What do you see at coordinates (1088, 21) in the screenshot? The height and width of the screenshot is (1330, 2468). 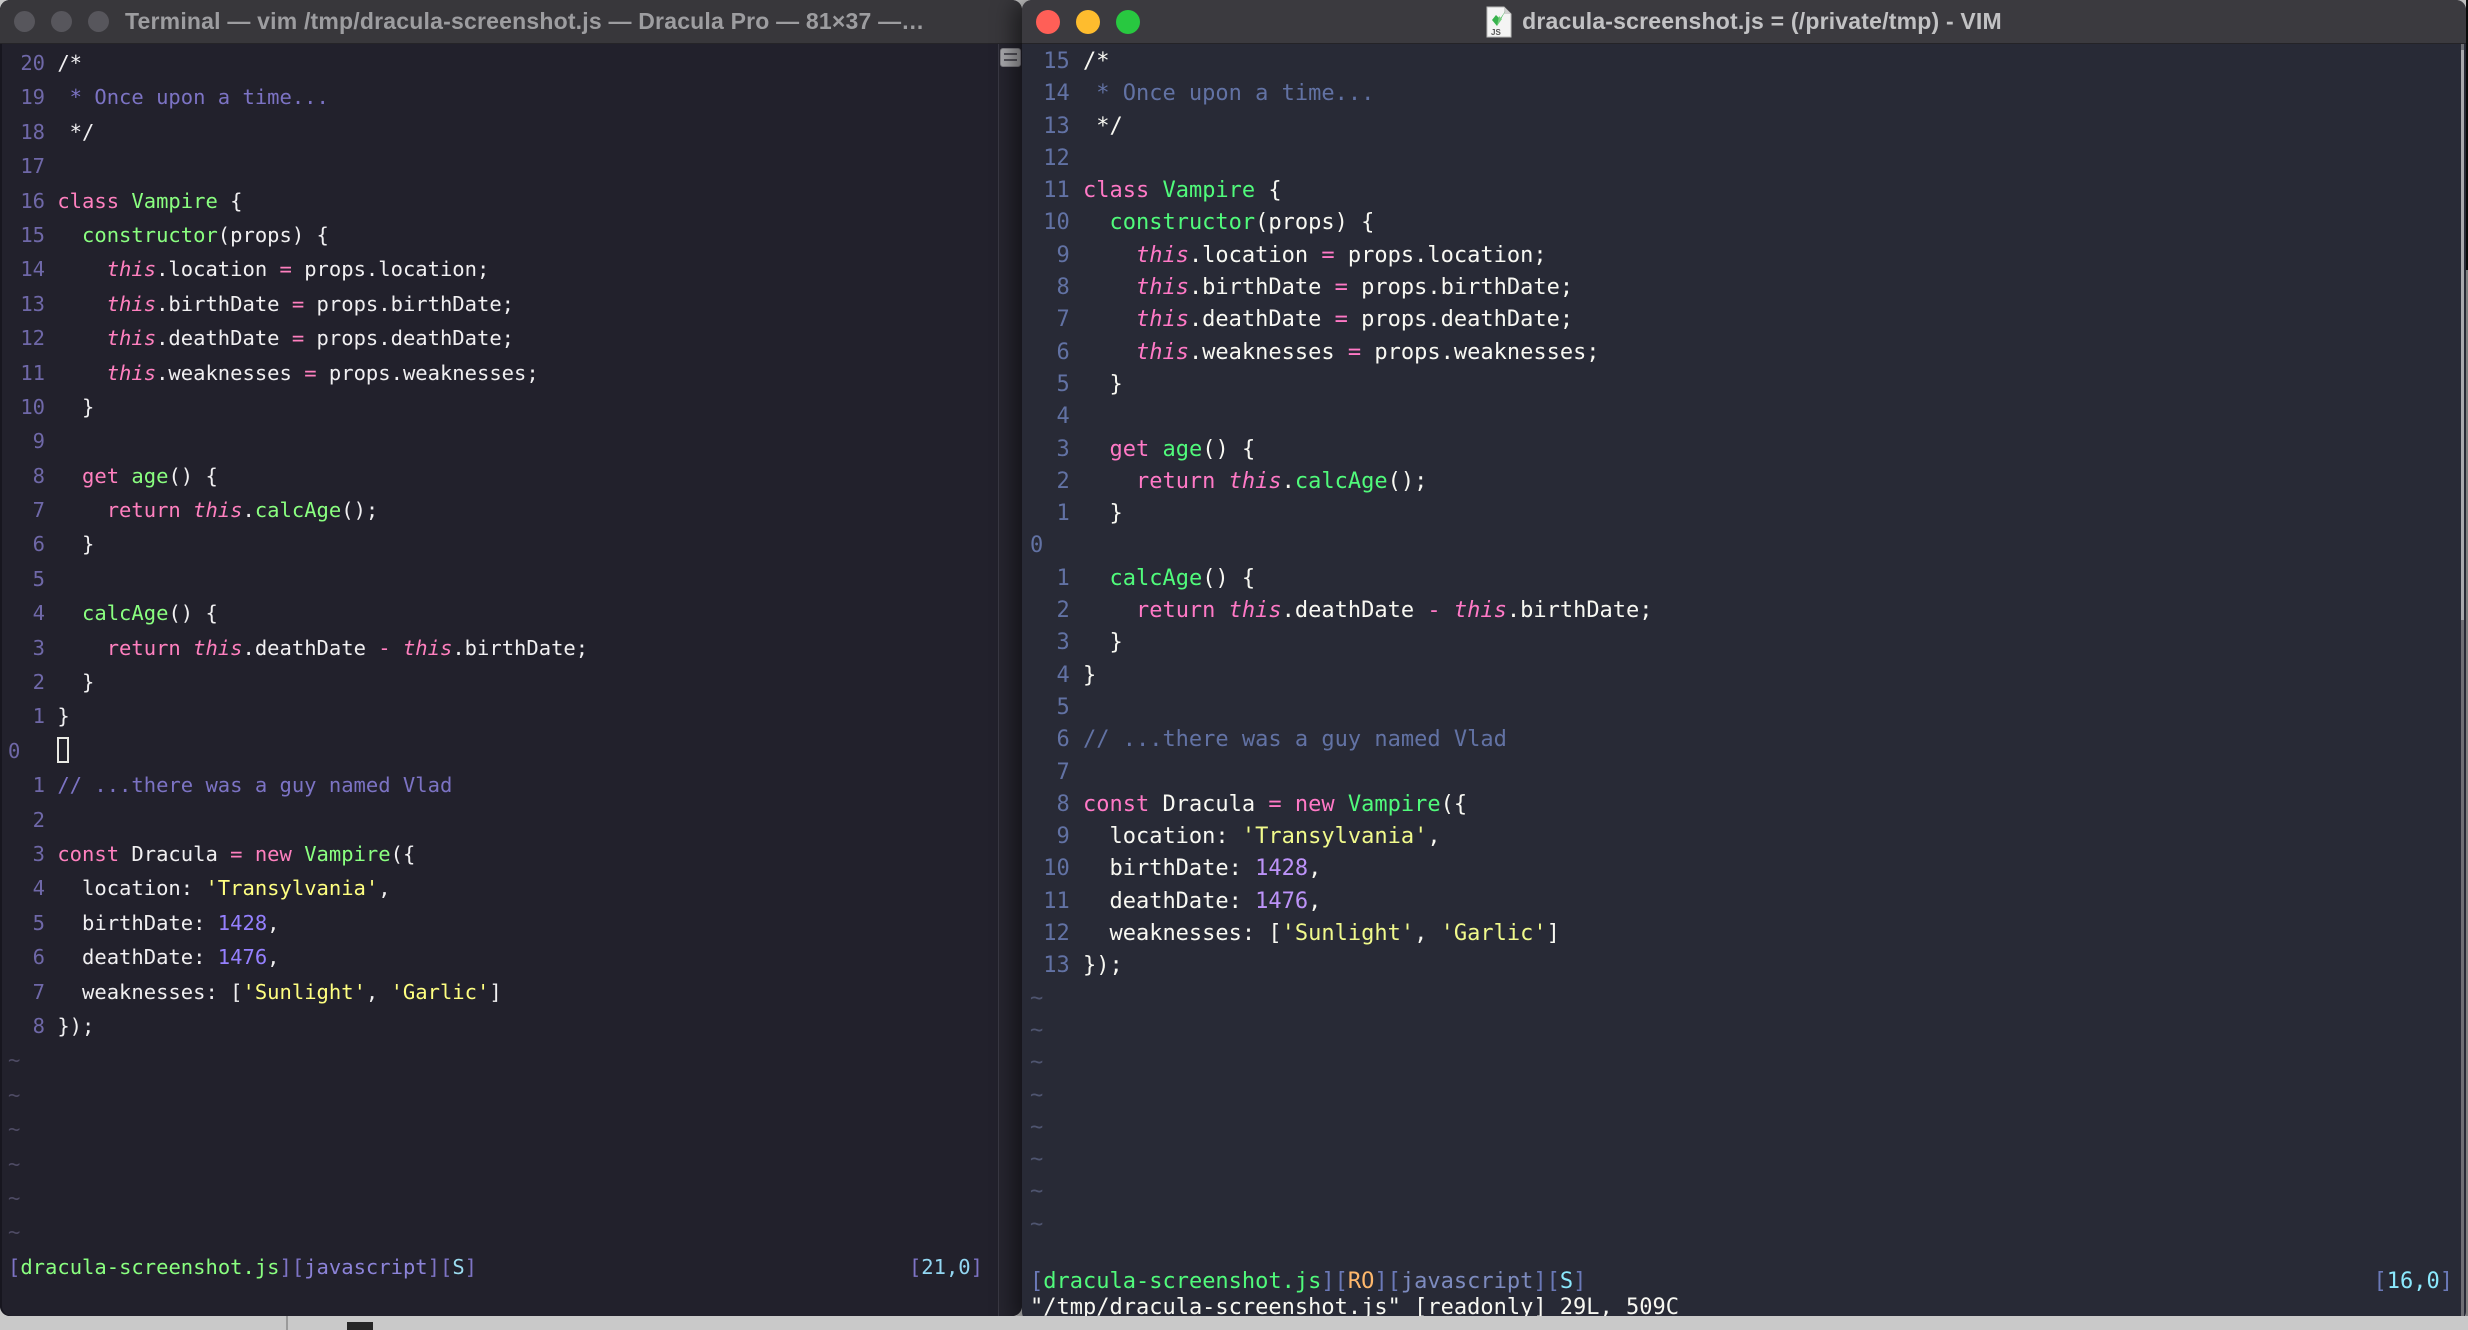 I see `minimize-button-icon` at bounding box center [1088, 21].